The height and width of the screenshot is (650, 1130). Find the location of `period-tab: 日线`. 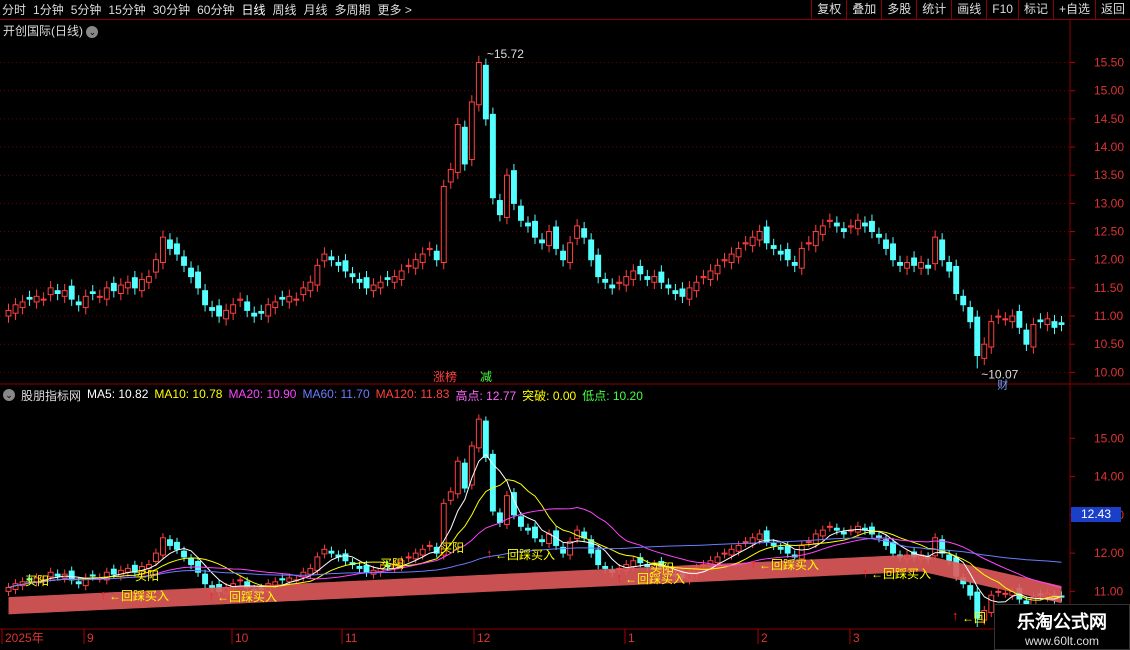

period-tab: 日线 is located at coordinates (253, 9).